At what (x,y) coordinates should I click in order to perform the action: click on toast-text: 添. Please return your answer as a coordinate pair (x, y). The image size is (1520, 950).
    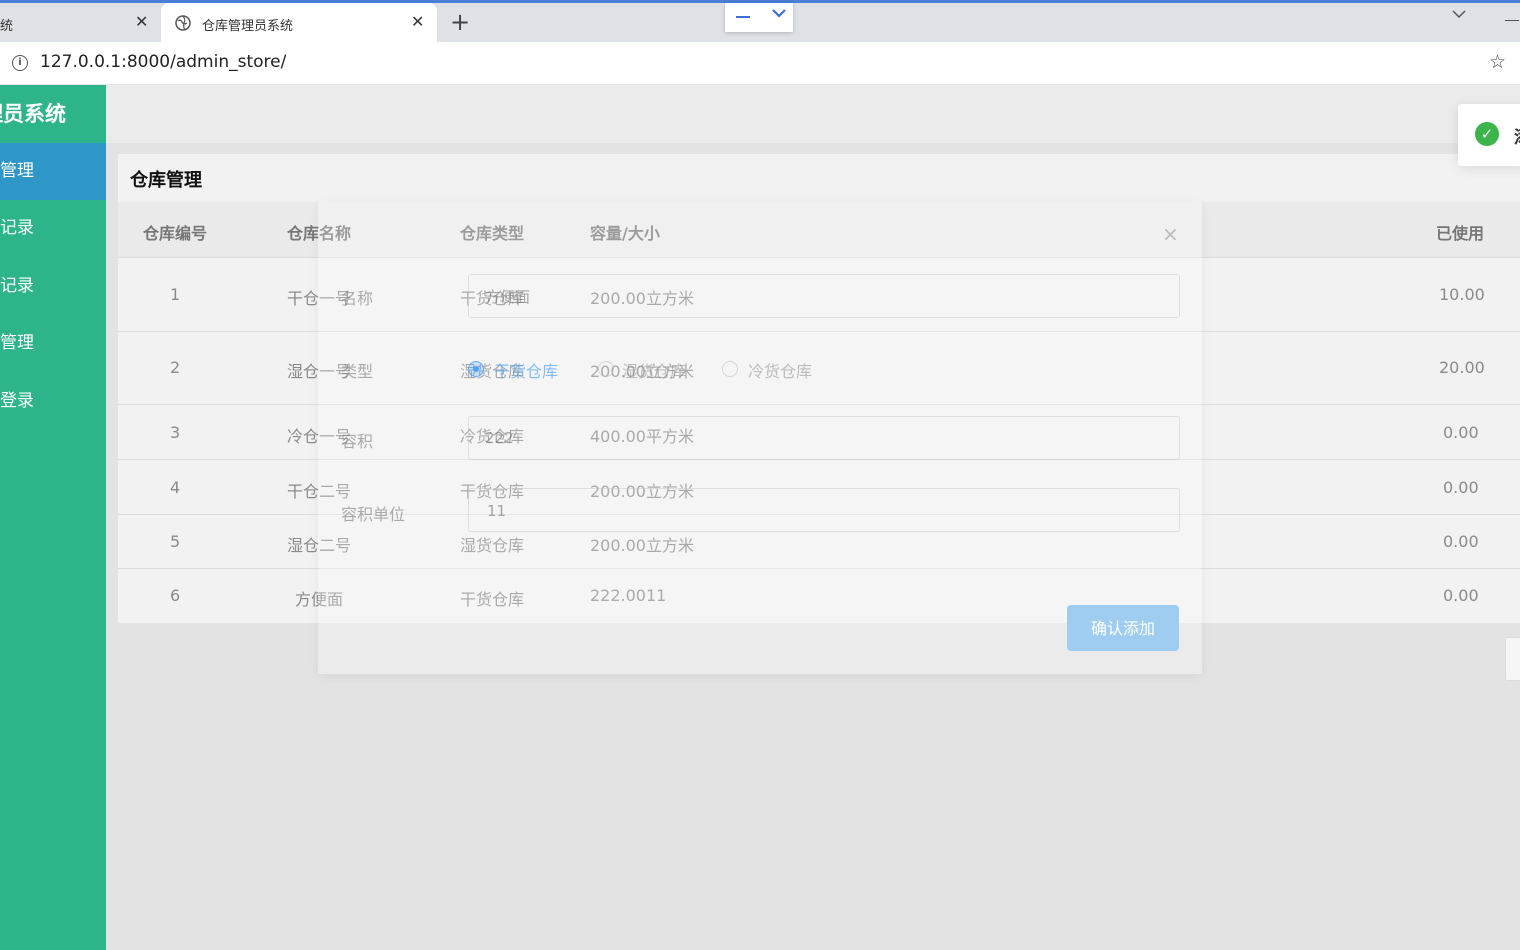
    Looking at the image, I should click on (1517, 135).